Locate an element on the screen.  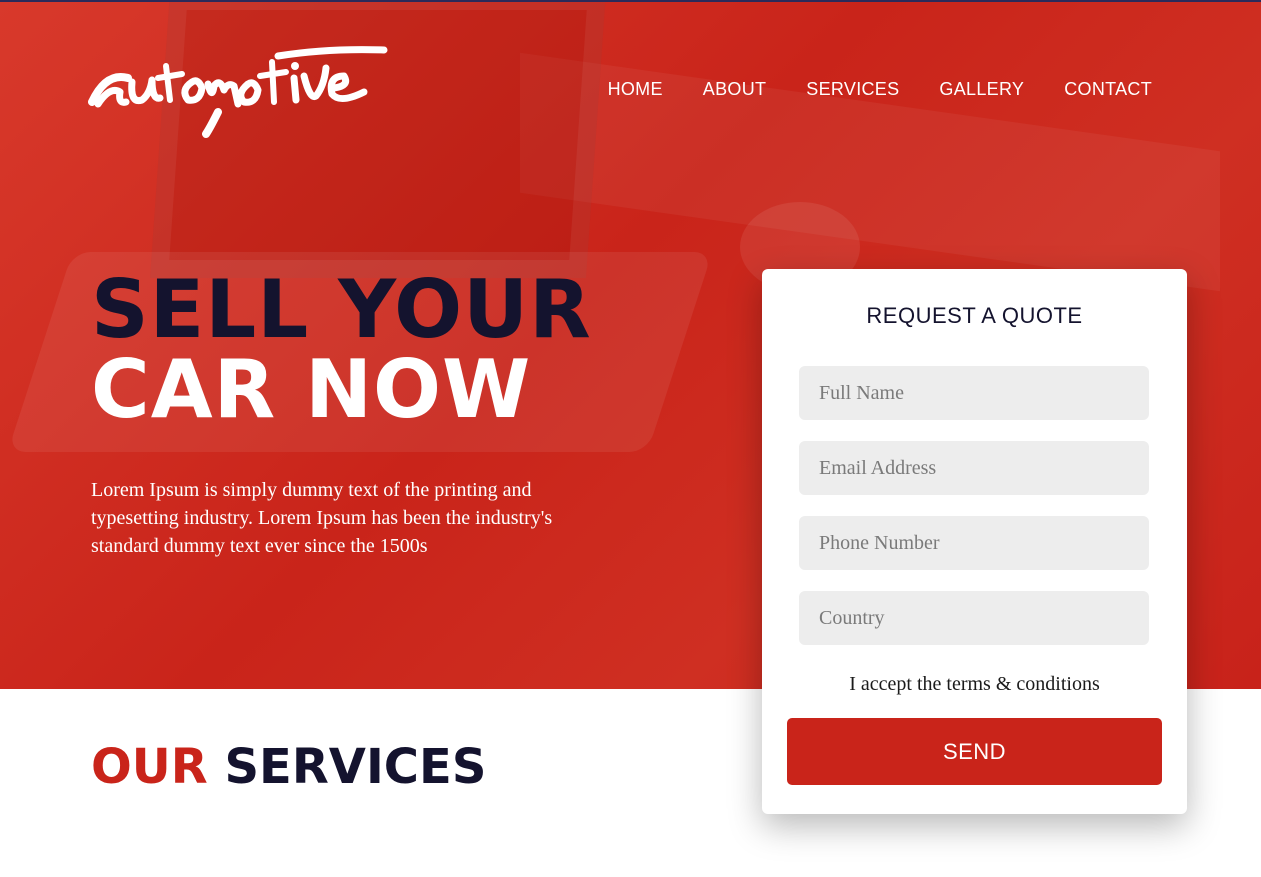
headline-line-2: CAR NOW is located at coordinates (311, 389).